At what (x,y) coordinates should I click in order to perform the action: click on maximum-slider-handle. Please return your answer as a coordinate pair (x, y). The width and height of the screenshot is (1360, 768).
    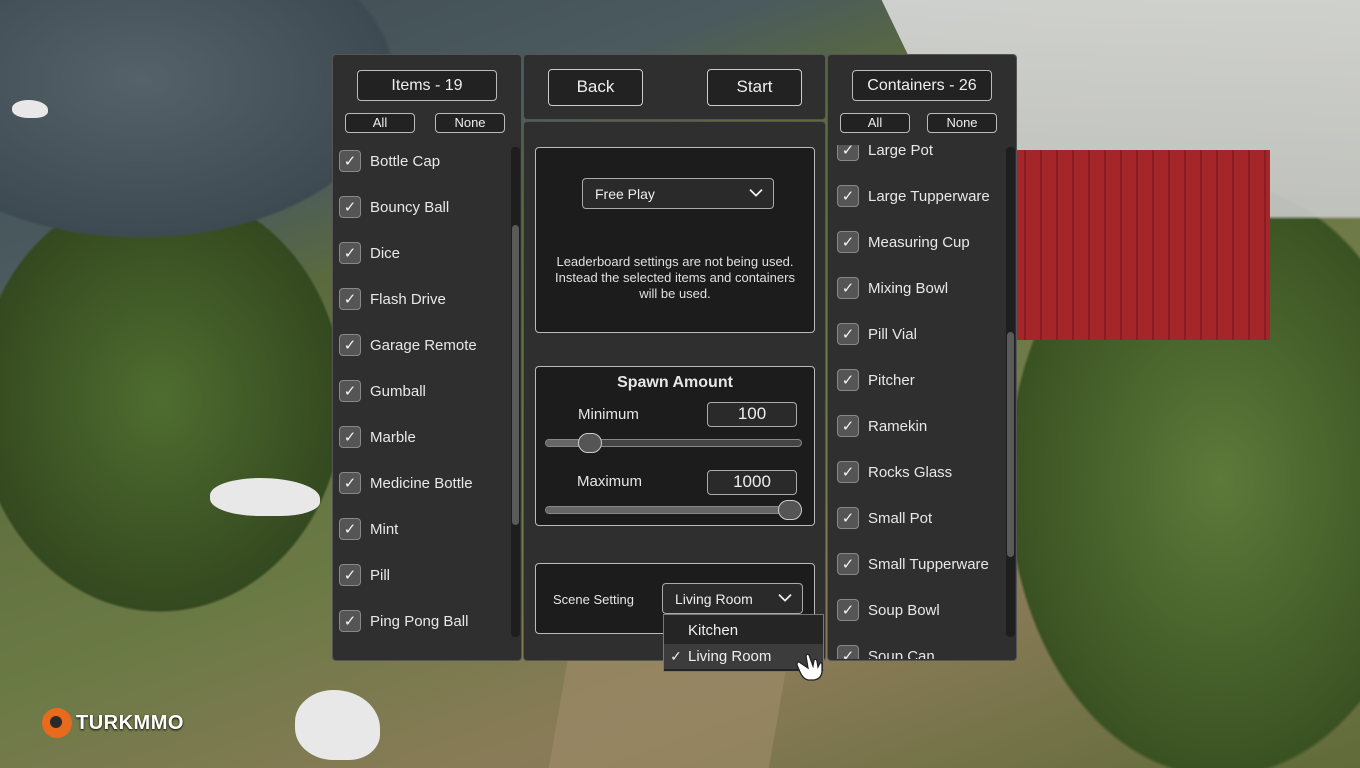
    Looking at the image, I should click on (790, 510).